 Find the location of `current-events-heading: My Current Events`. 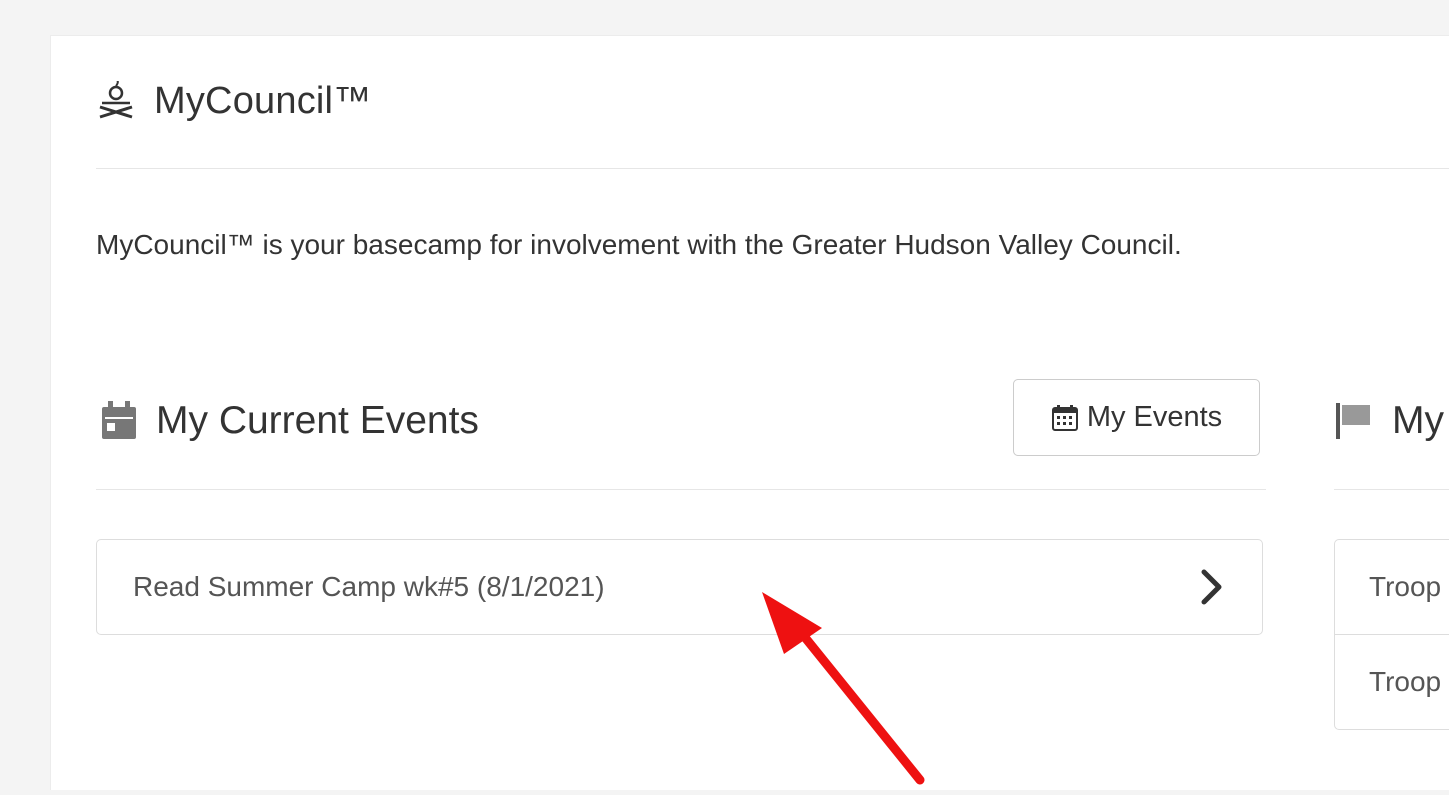

current-events-heading: My Current Events is located at coordinates (289, 421).